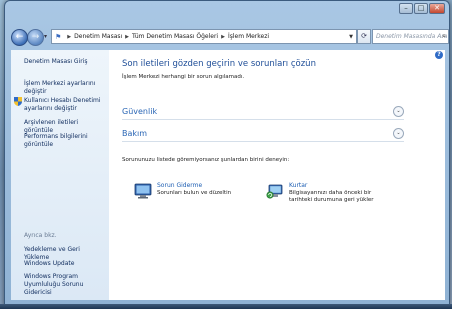 This screenshot has height=309, width=452. What do you see at coordinates (139, 111) in the screenshot?
I see `section-security-label: Güvenlik` at bounding box center [139, 111].